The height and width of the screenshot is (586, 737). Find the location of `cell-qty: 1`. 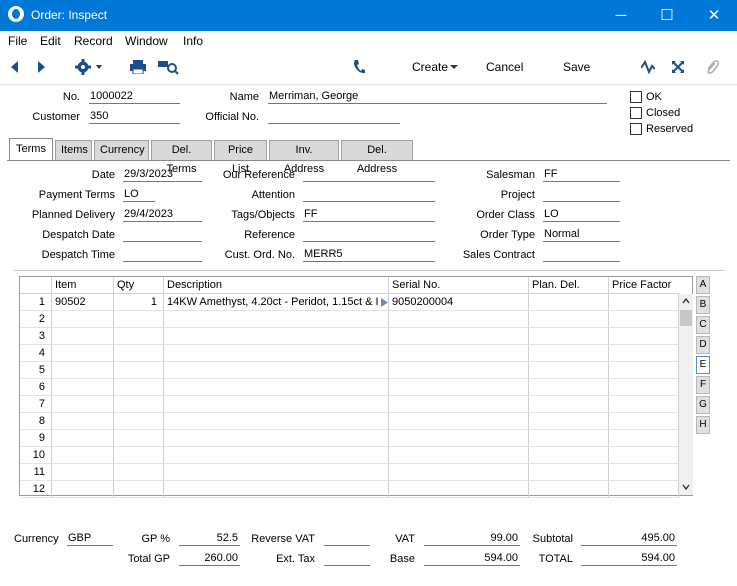

cell-qty: 1 is located at coordinates (139, 302).